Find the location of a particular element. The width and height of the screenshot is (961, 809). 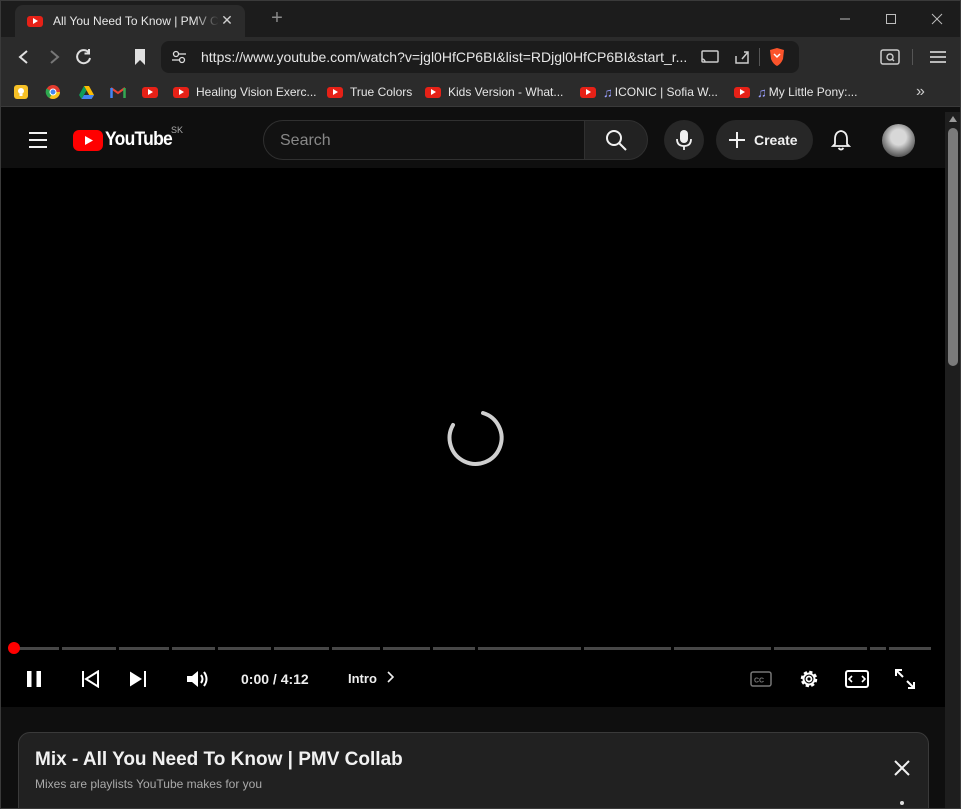

bookmark-chrome is located at coordinates (53, 92).